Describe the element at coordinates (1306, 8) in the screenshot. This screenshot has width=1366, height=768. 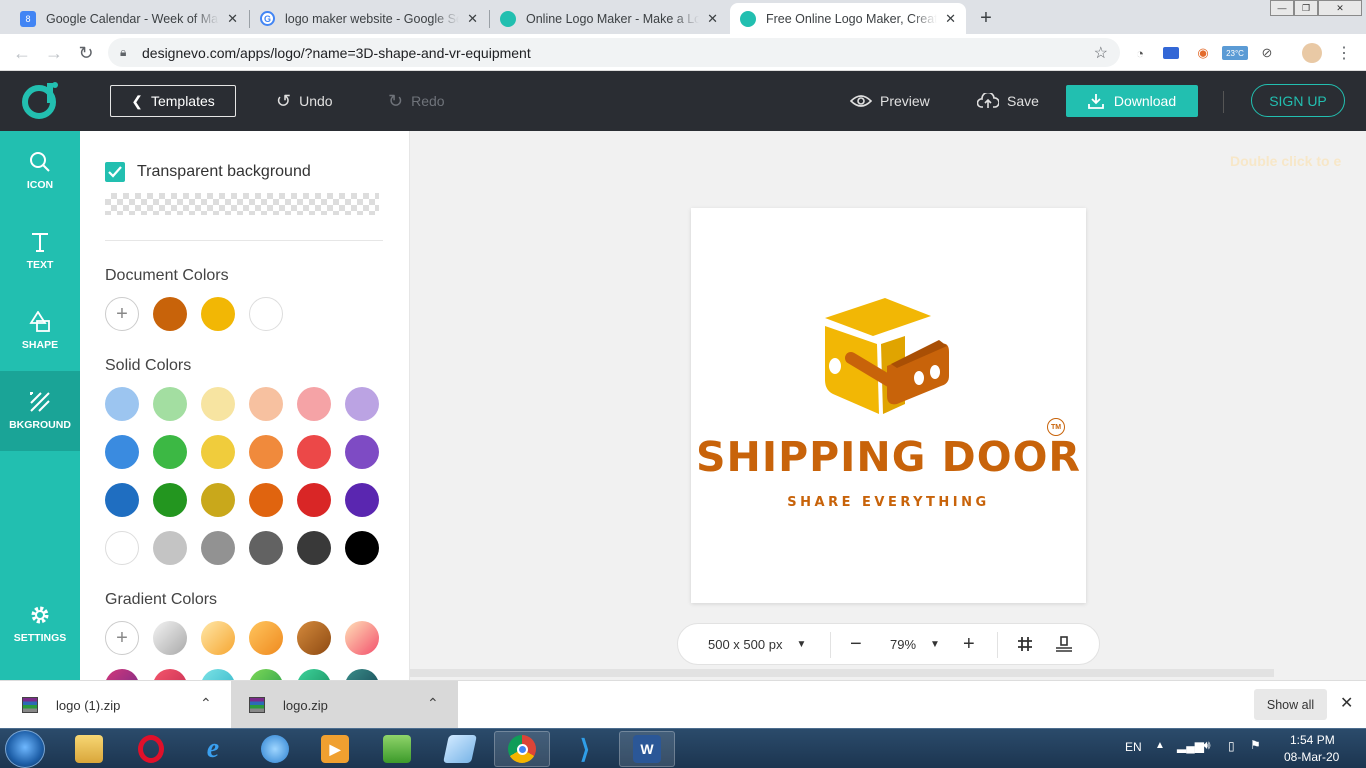
I see `maximize-window-button: ❐` at that location.